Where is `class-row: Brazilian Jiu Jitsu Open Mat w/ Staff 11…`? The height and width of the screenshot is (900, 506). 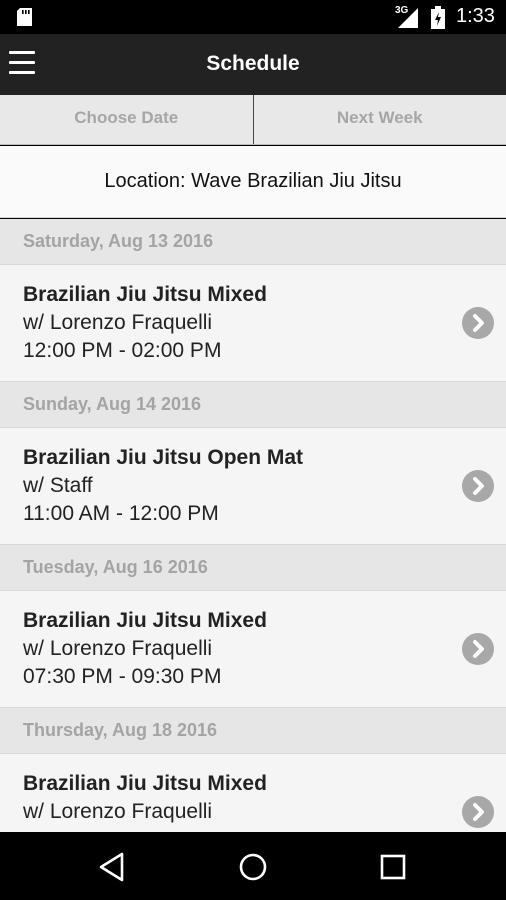
class-row: Brazilian Jiu Jitsu Open Mat w/ Staff 11… is located at coordinates (253, 486).